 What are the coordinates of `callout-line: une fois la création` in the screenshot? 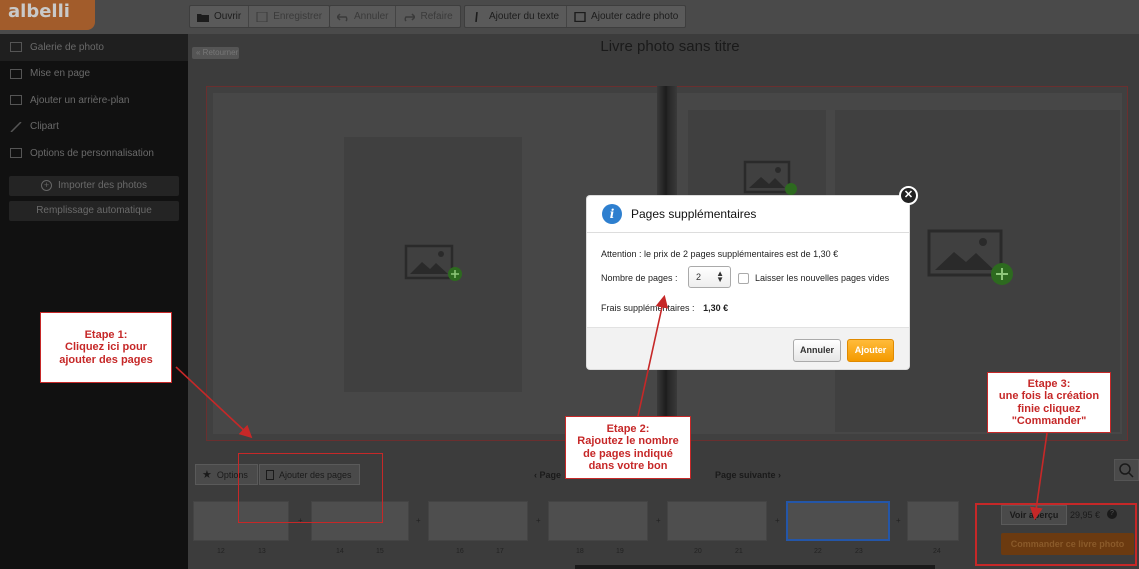 It's located at (1049, 396).